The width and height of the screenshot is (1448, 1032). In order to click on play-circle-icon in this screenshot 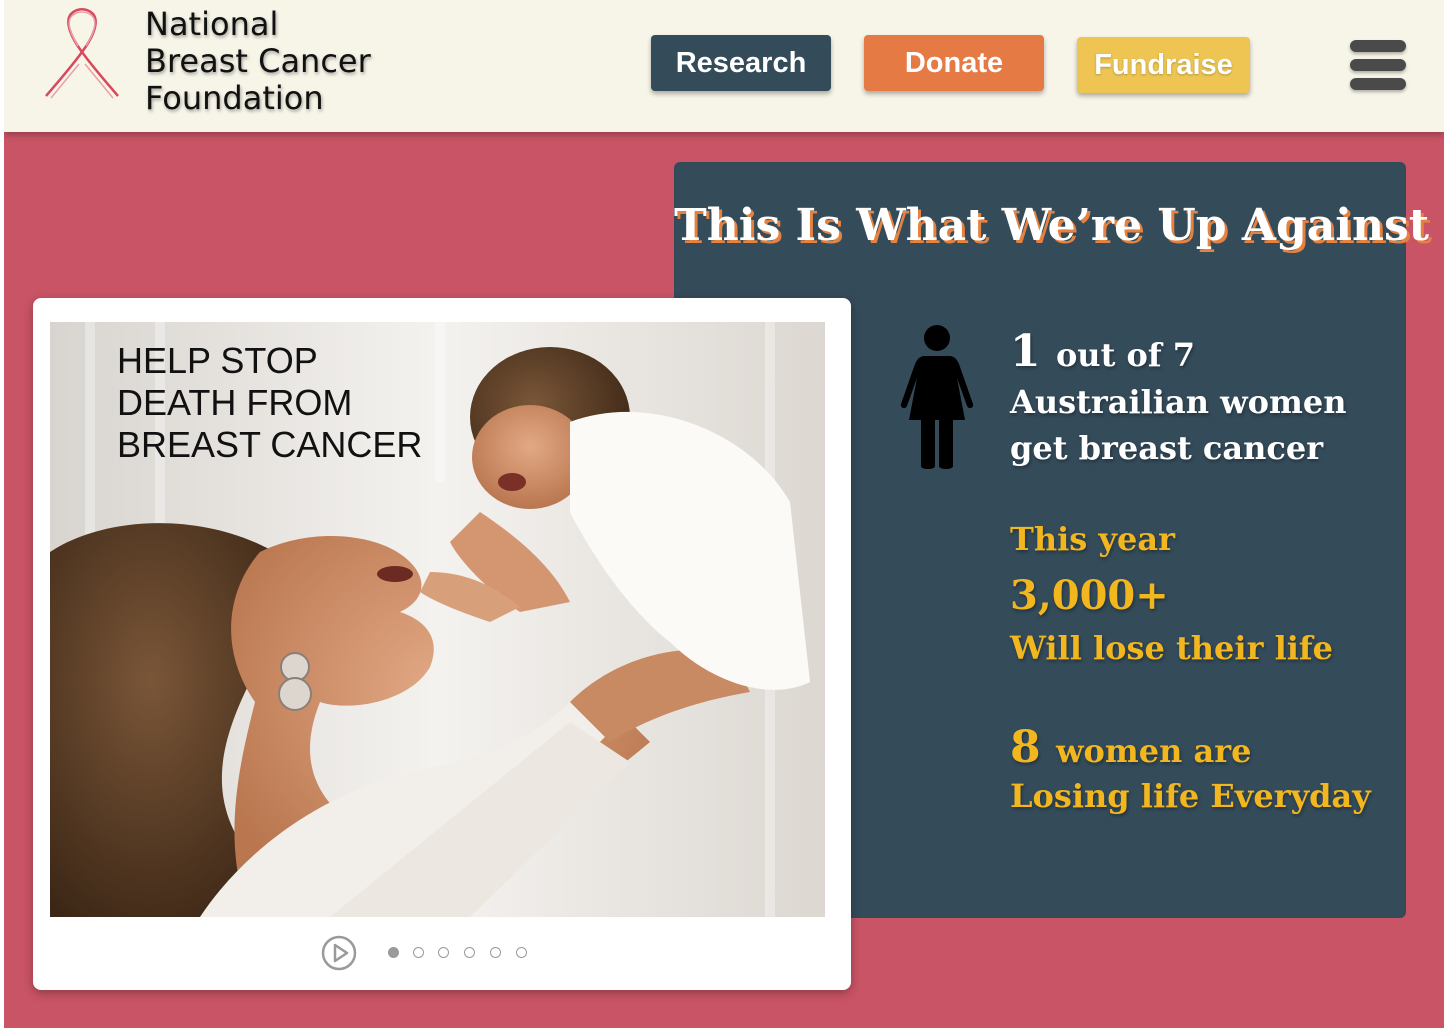, I will do `click(339, 953)`.